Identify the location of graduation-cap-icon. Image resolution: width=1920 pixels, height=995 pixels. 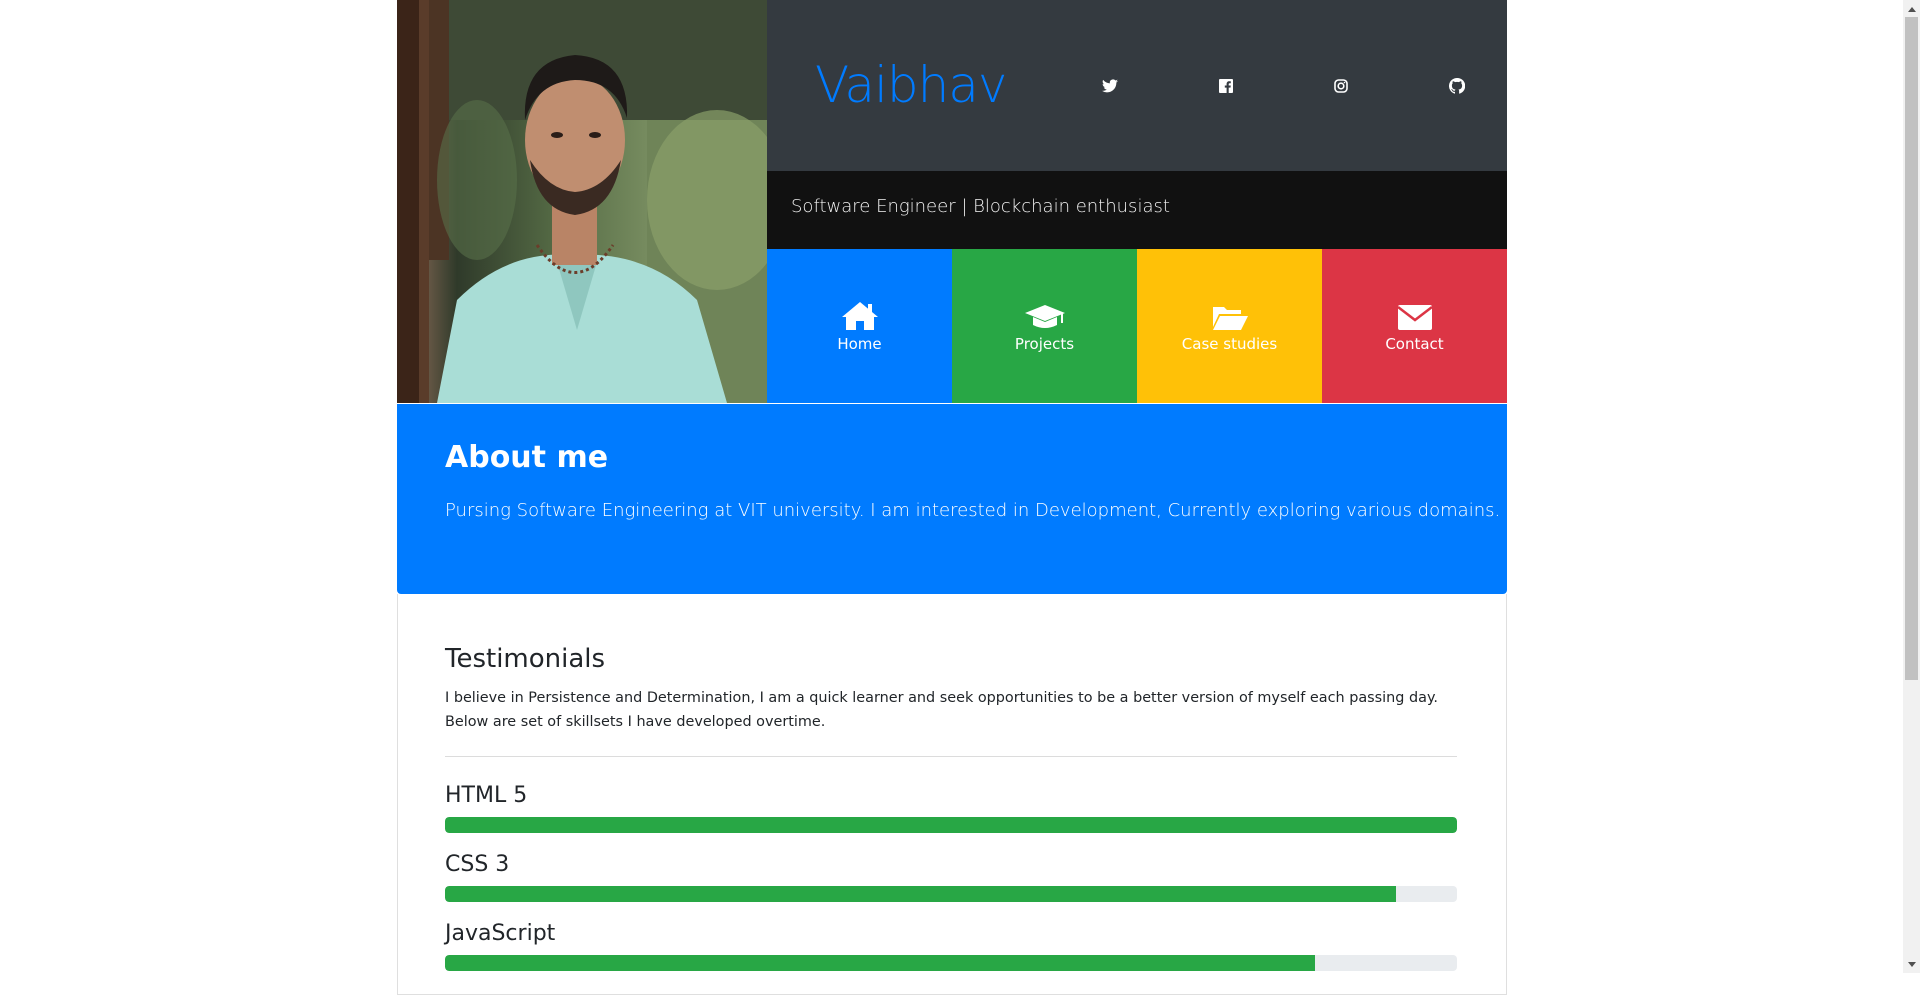
(1045, 315).